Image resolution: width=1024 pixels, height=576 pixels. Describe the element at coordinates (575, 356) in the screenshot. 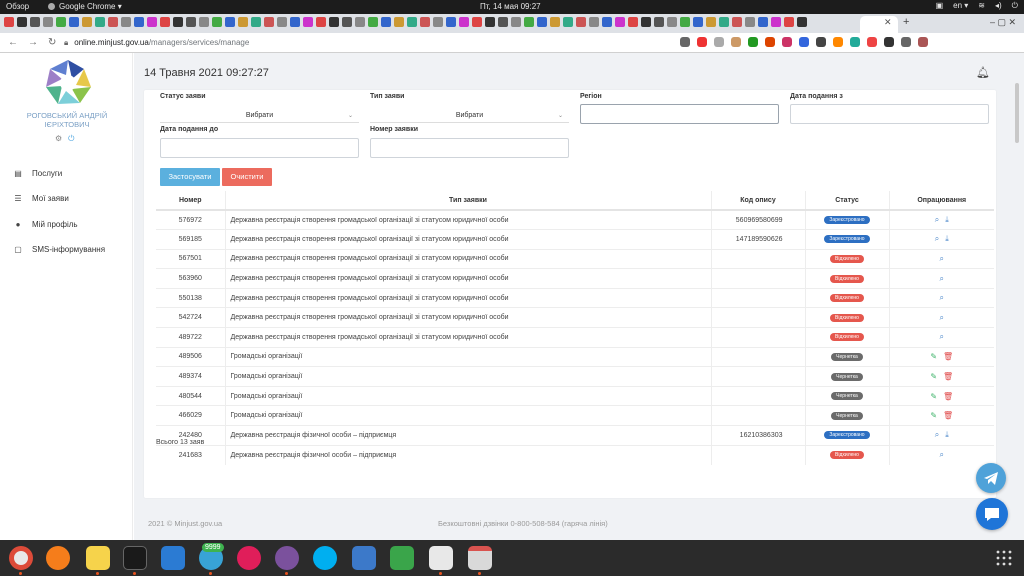

I see `table-row: 489506 Громадські організації Чернетка ✎ 🗑︎` at that location.